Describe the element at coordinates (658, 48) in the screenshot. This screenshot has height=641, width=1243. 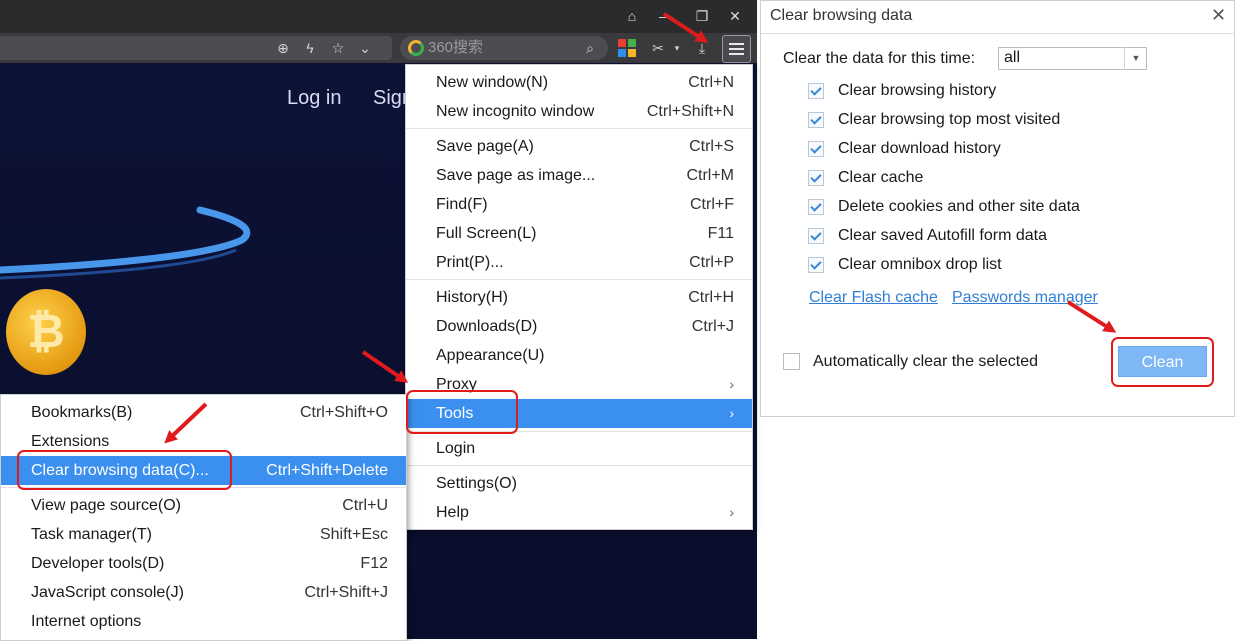
I see `scissors-icon: ✂` at that location.